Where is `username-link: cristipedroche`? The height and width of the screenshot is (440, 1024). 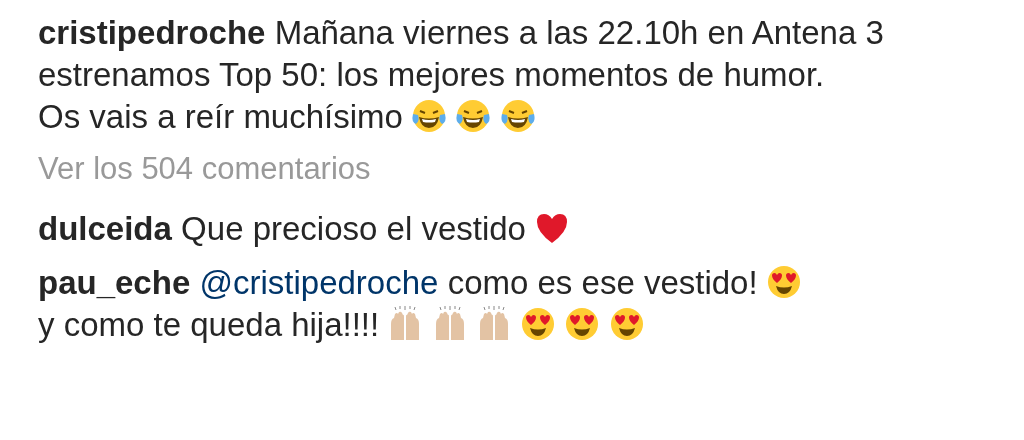
username-link: cristipedroche is located at coordinates (152, 32).